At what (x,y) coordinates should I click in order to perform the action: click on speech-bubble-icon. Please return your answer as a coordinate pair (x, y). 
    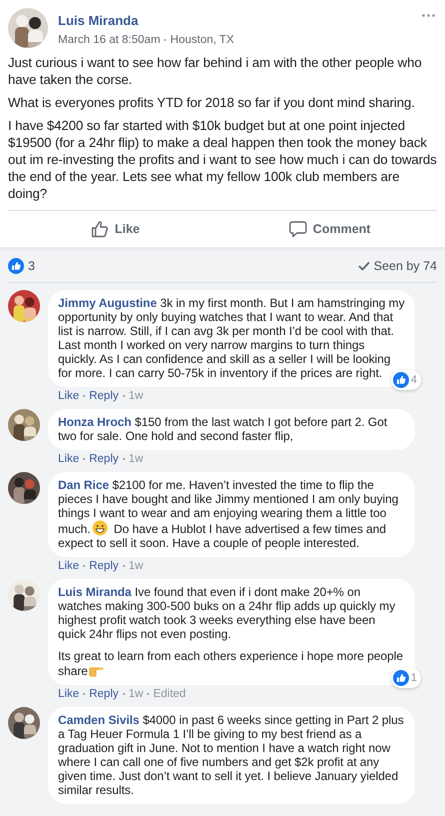
    Looking at the image, I should click on (297, 229).